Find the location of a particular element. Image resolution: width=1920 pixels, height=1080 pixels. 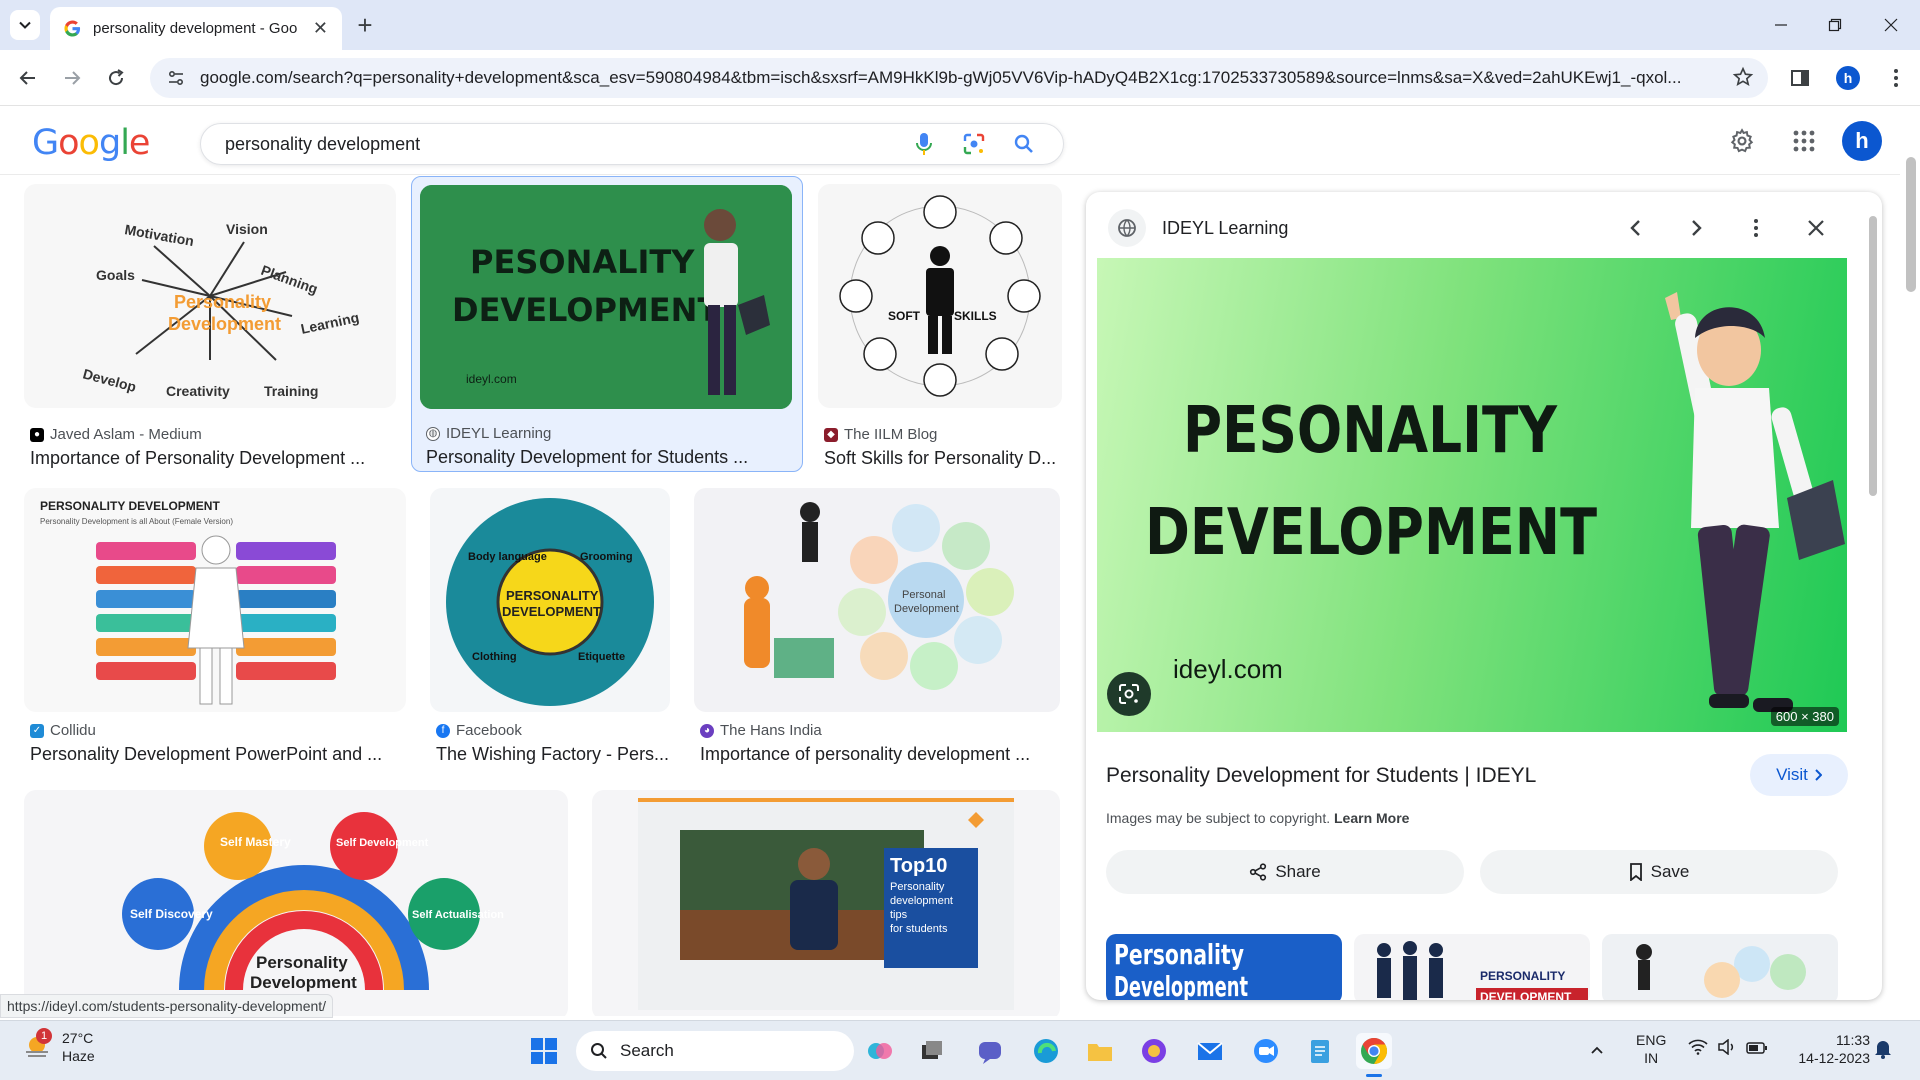

related-image is located at coordinates (1720, 967).